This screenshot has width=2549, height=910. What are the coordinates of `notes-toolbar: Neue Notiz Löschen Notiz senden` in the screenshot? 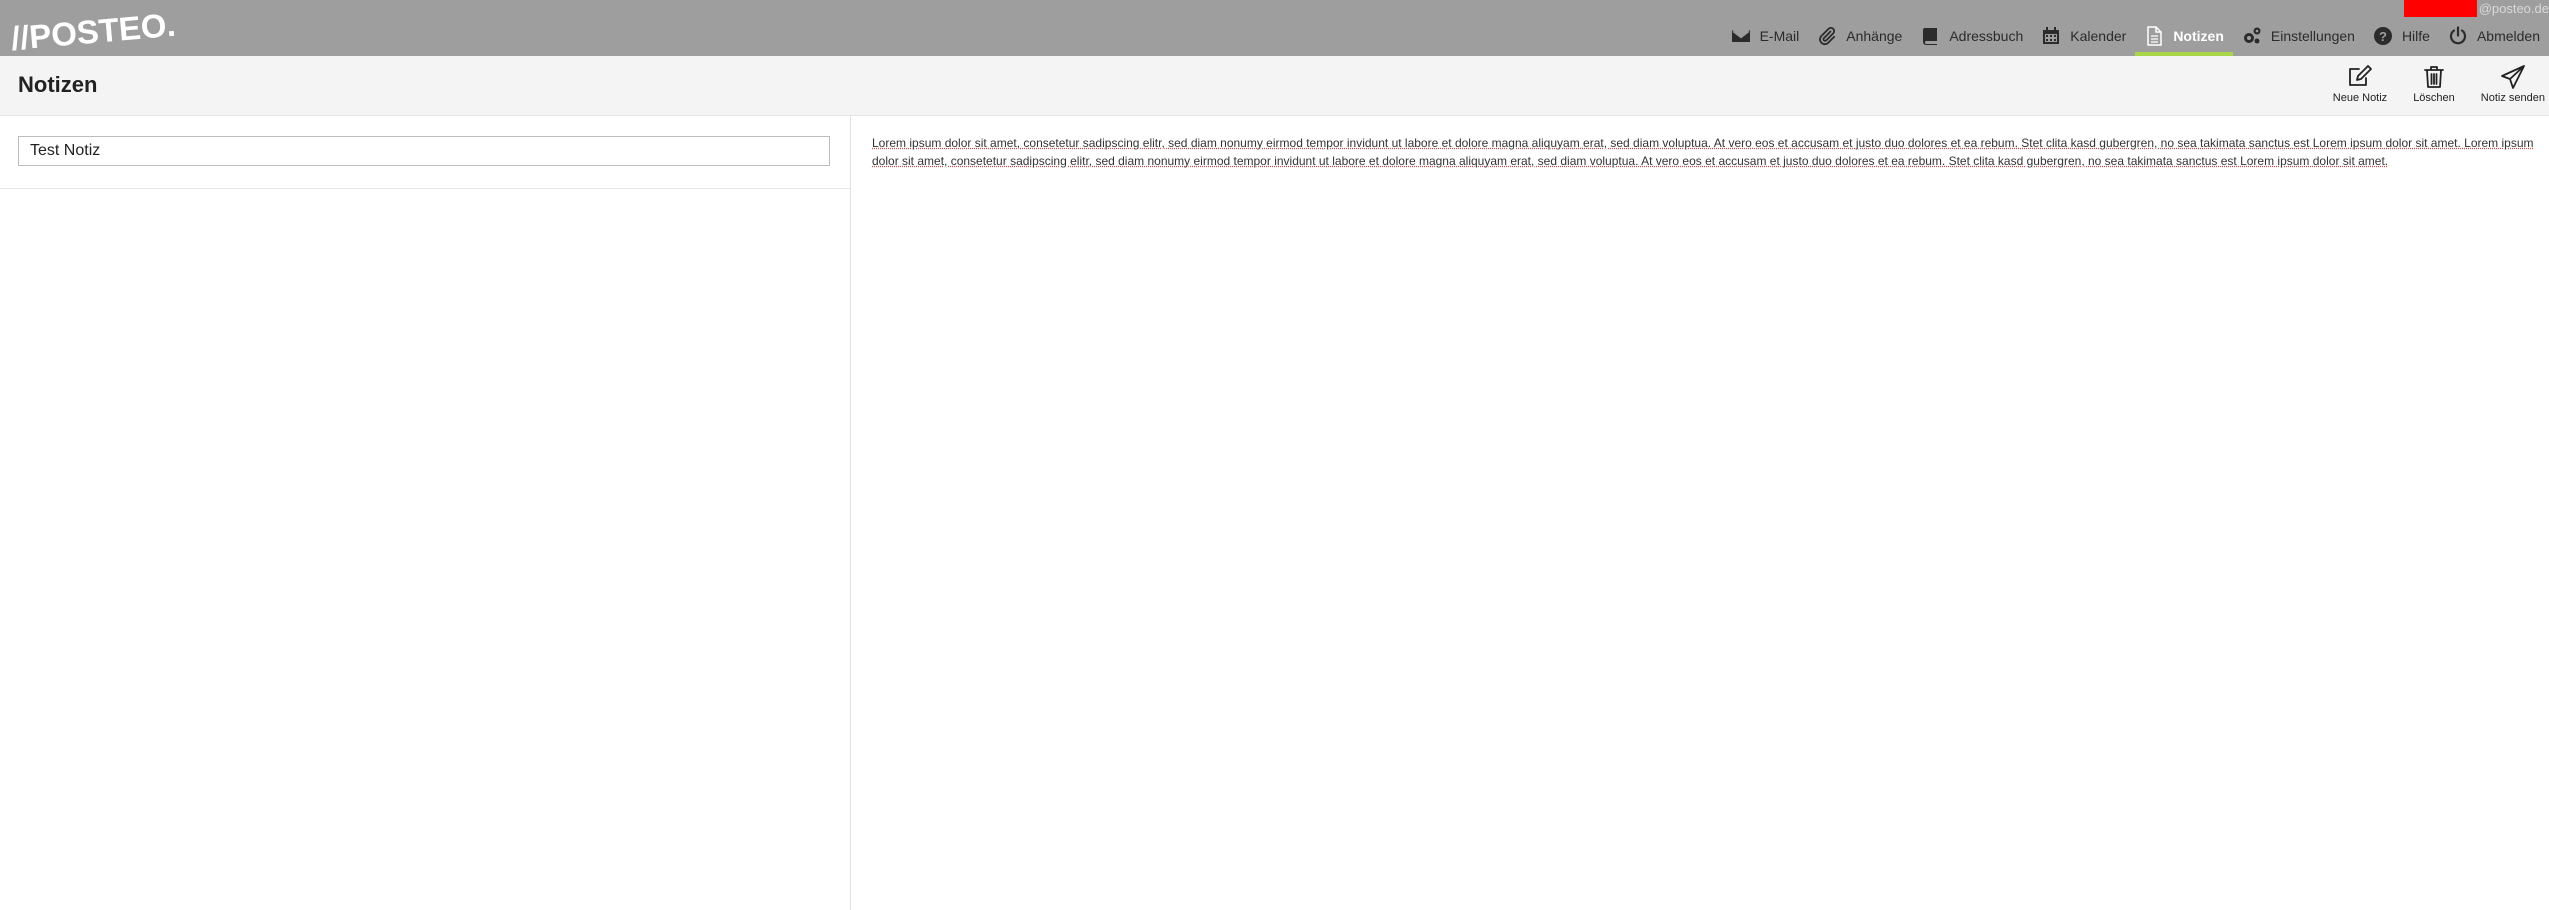 It's located at (2430, 84).